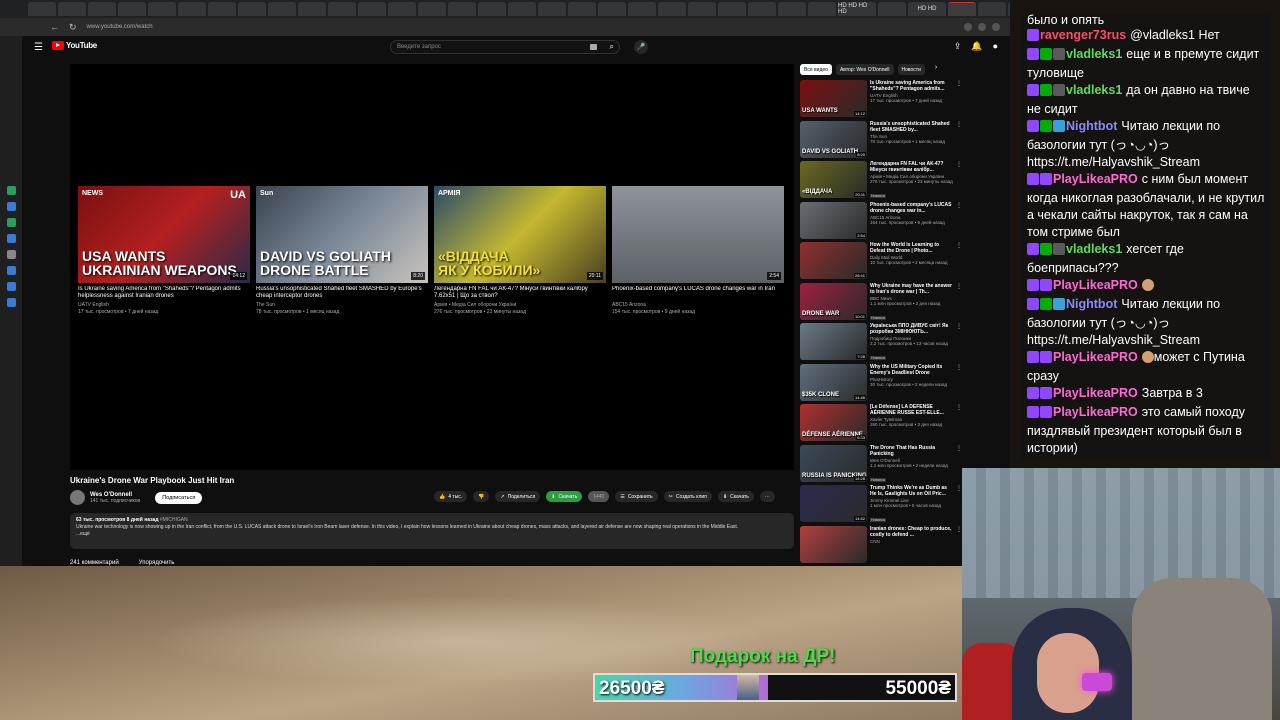  Describe the element at coordinates (164, 305) in the screenshot. I see `endscreen-channel: UATV English` at that location.